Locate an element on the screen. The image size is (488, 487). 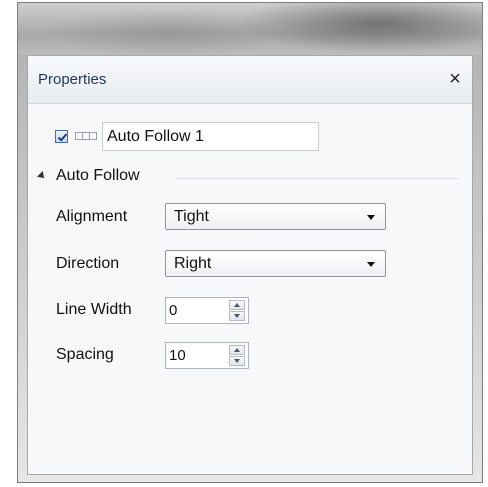
direction-value: Right is located at coordinates (193, 263).